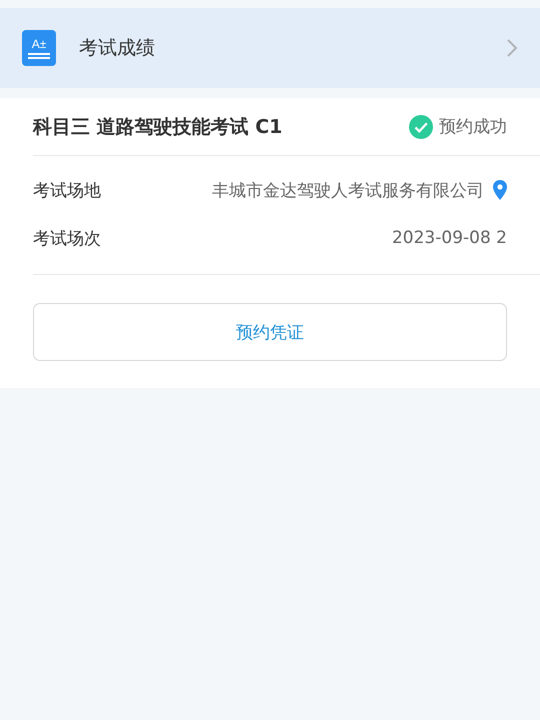 This screenshot has width=540, height=720. I want to click on row-label: 考试场次, so click(67, 239).